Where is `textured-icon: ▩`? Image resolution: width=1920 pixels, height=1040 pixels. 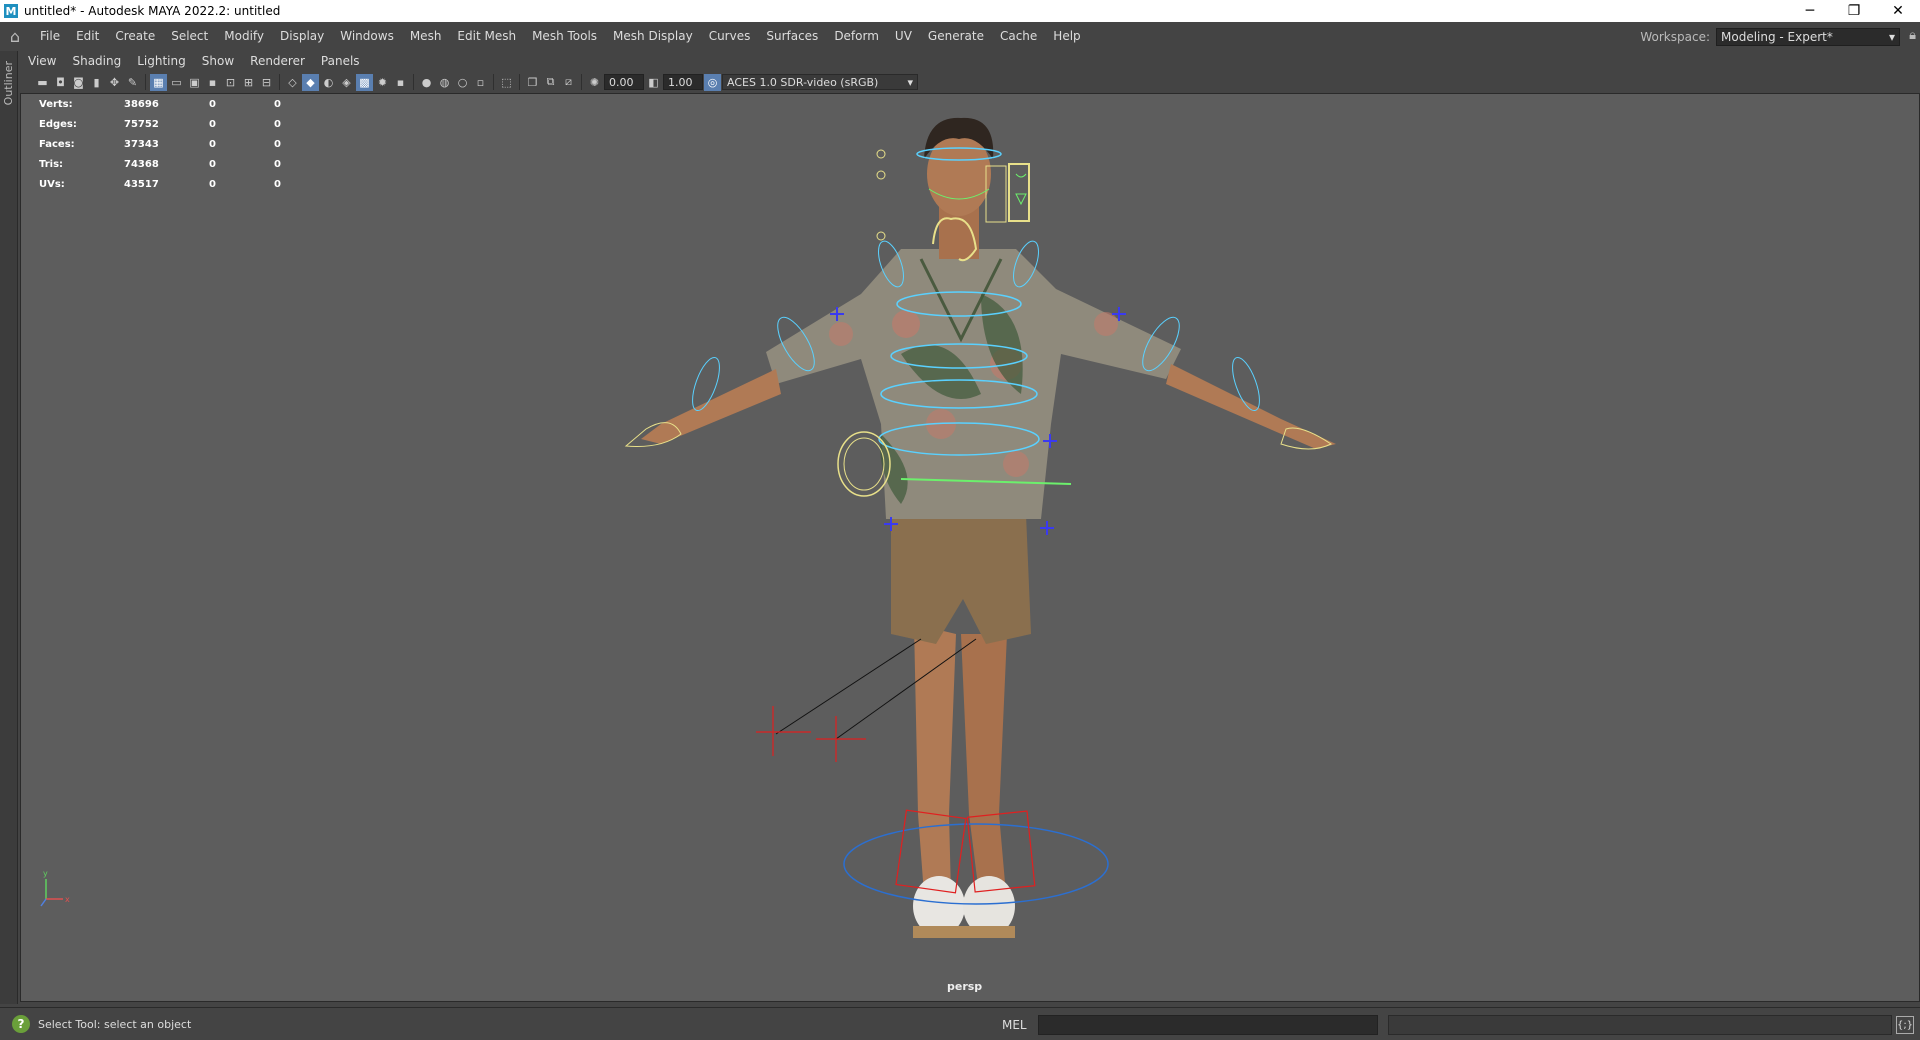
textured-icon: ▩ is located at coordinates (364, 82).